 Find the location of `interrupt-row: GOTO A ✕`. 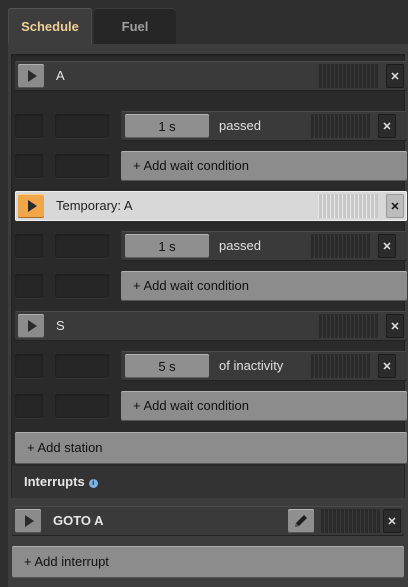

interrupt-row: GOTO A ✕ is located at coordinates (208, 521).